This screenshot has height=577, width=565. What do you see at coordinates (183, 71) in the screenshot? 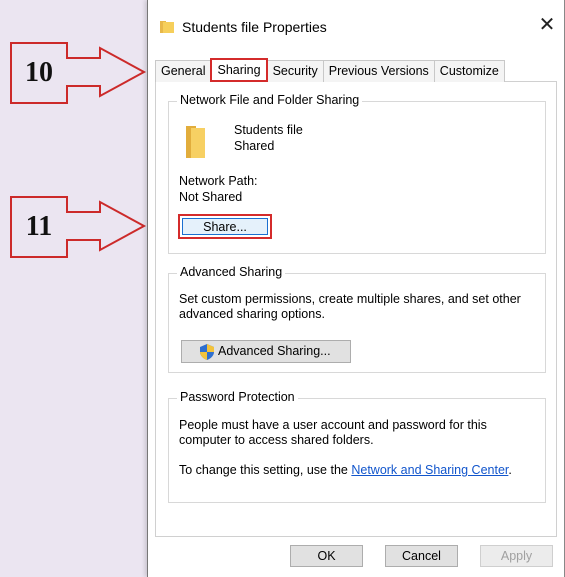
I see `tab-general: General` at bounding box center [183, 71].